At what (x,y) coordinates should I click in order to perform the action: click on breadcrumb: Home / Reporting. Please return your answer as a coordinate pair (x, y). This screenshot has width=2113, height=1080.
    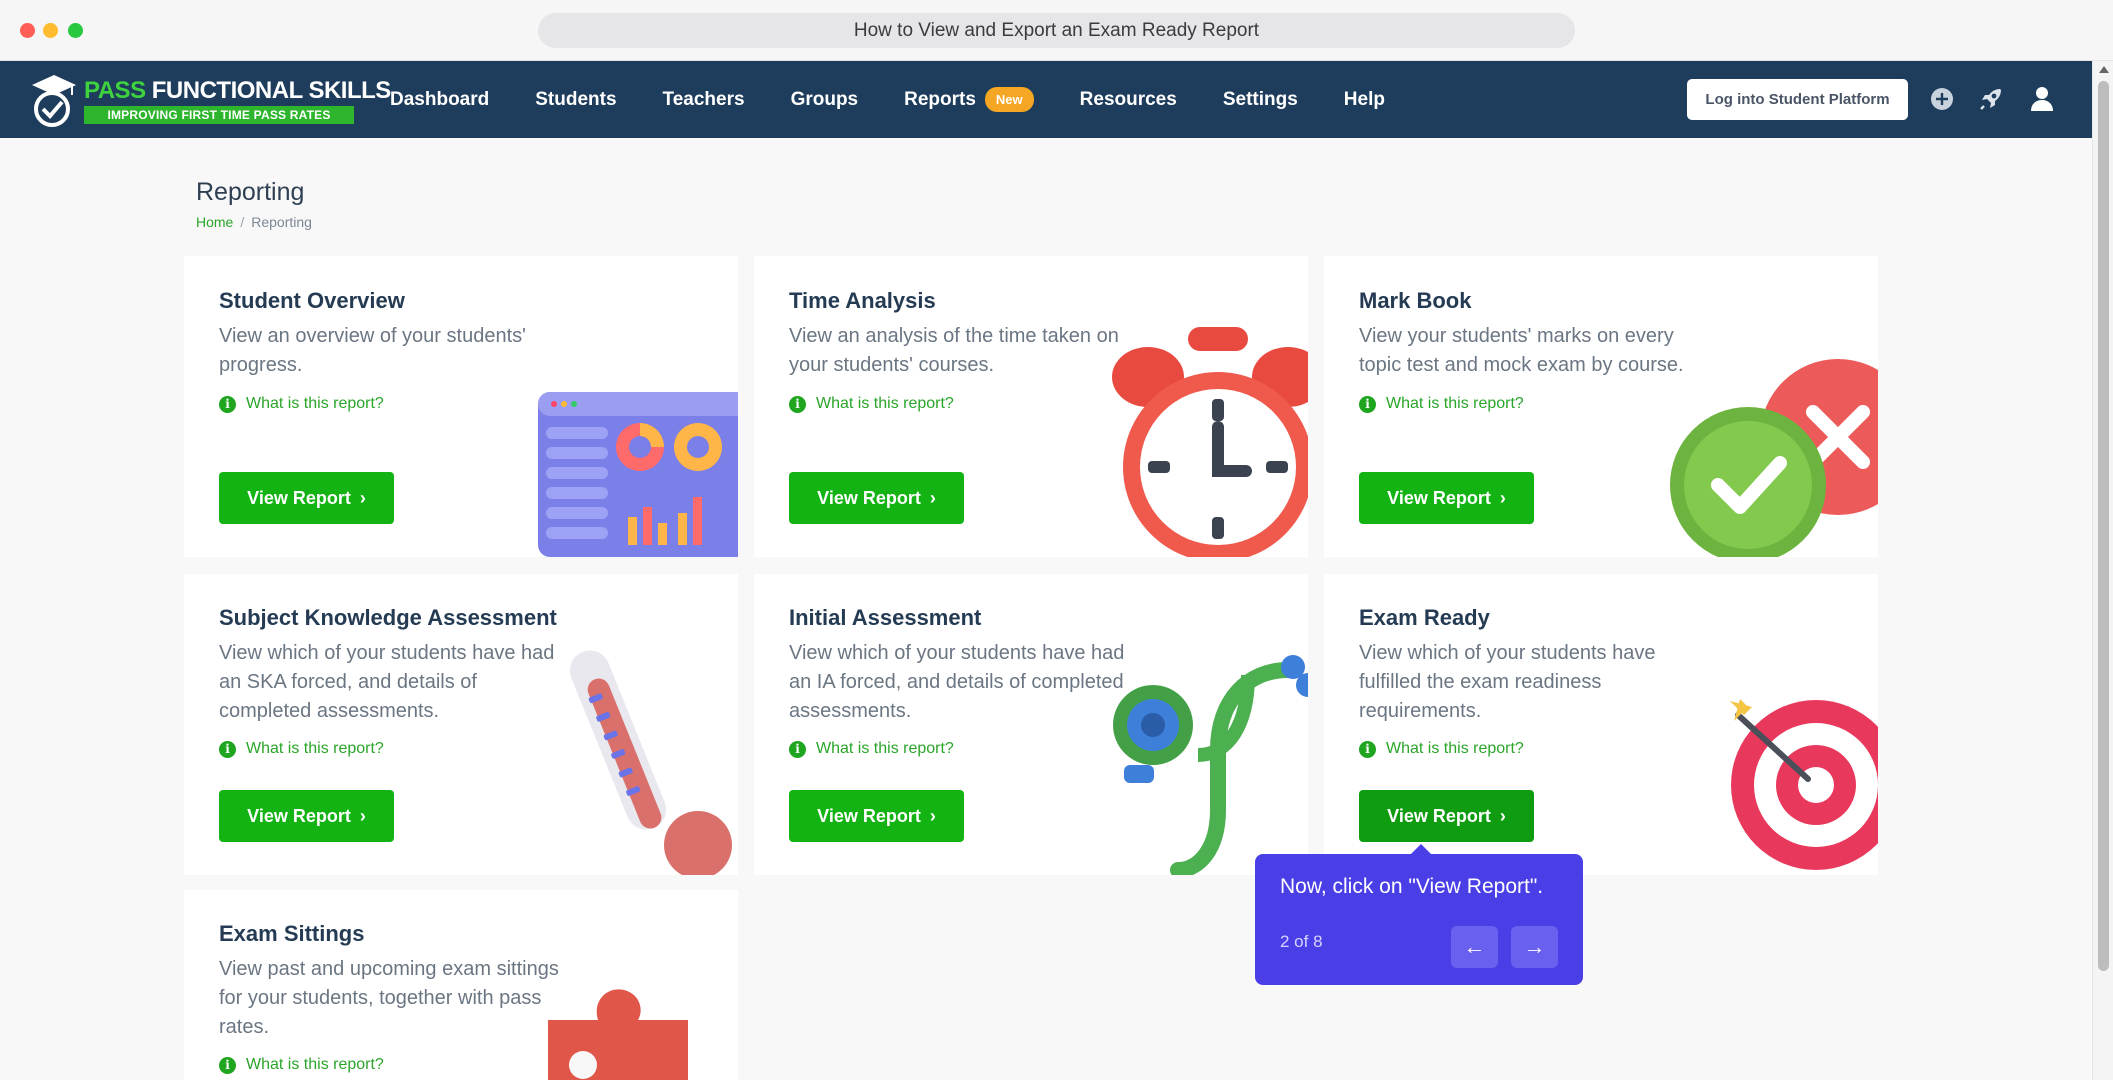
    Looking at the image, I should click on (254, 222).